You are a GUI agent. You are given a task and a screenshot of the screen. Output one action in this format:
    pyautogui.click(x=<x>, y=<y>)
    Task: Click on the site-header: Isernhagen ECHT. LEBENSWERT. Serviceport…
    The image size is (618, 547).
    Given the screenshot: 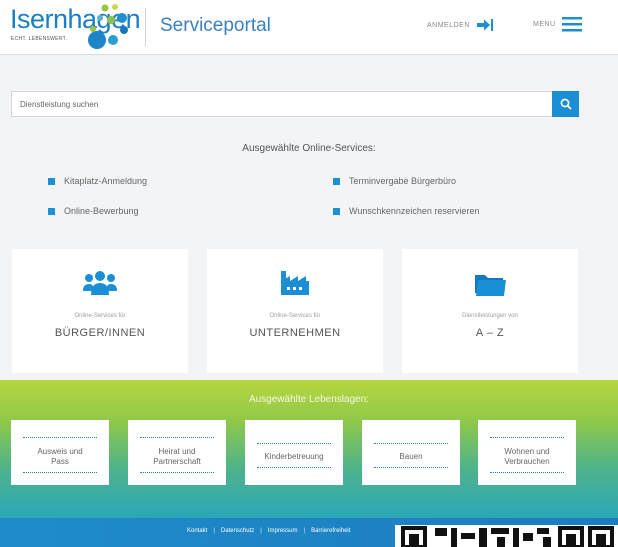 What is the action you would take?
    pyautogui.click(x=309, y=27)
    